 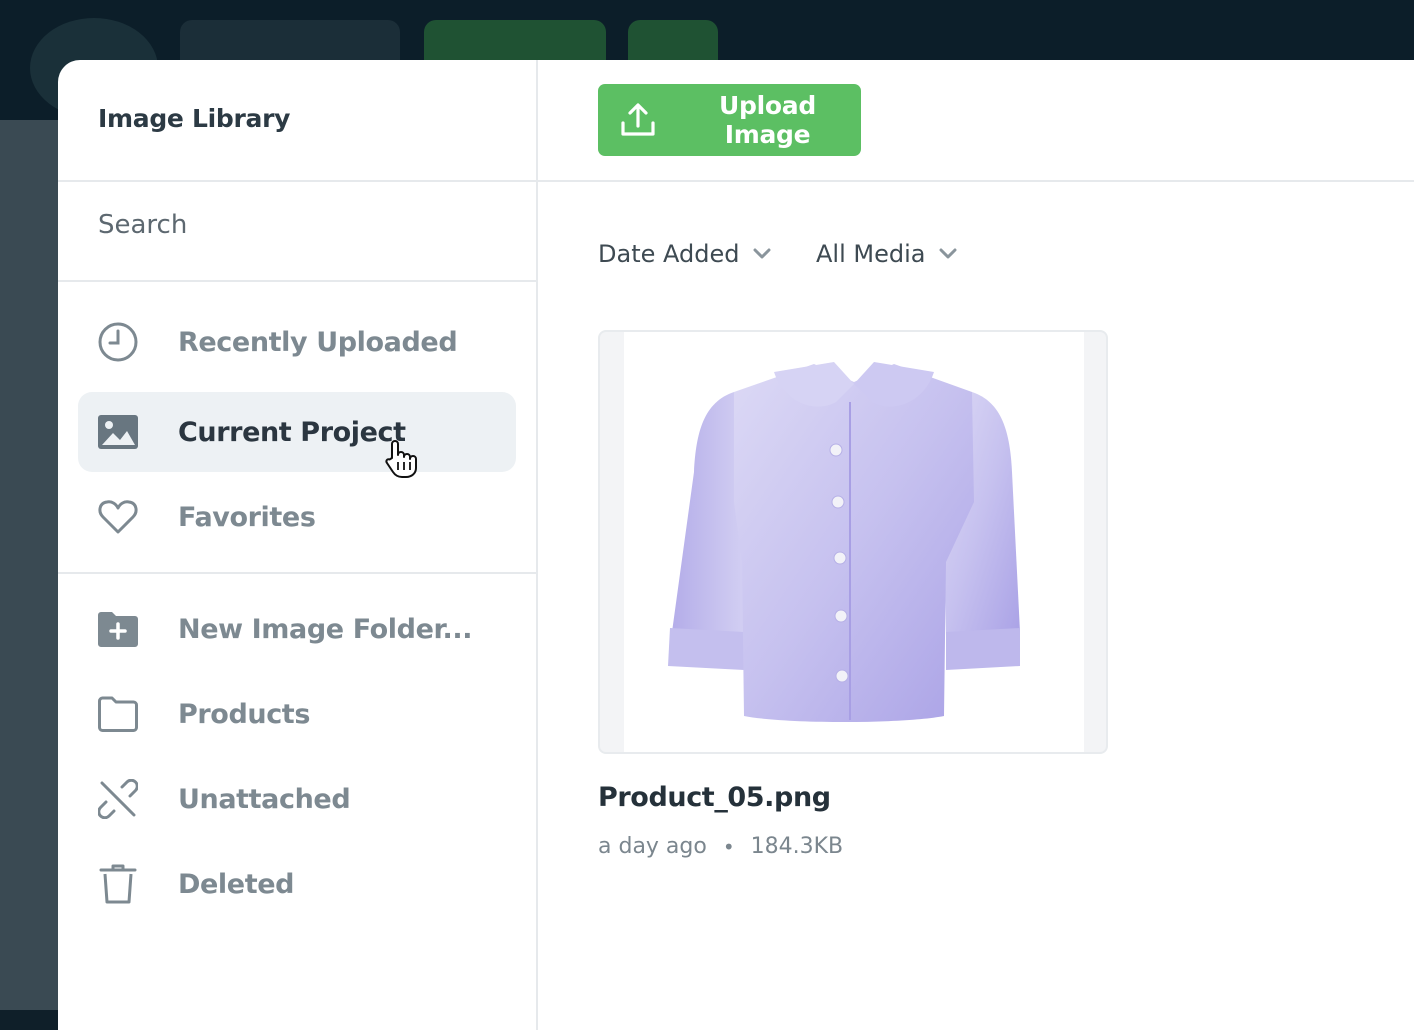 What do you see at coordinates (652, 846) in the screenshot?
I see `file-age: a day ago` at bounding box center [652, 846].